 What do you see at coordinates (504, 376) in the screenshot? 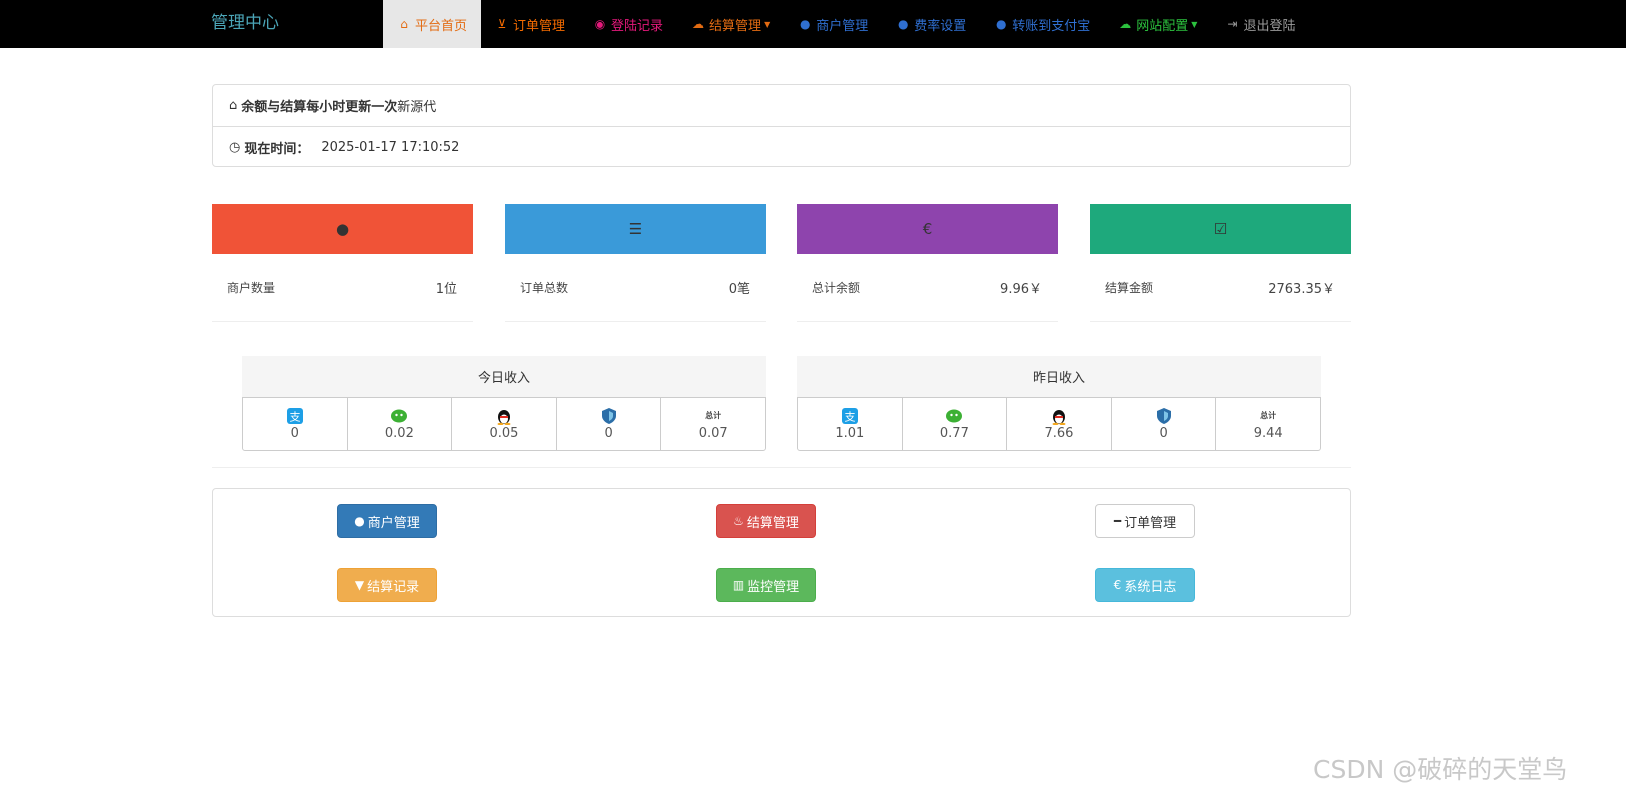
I see `income-title: 今日收入` at bounding box center [504, 376].